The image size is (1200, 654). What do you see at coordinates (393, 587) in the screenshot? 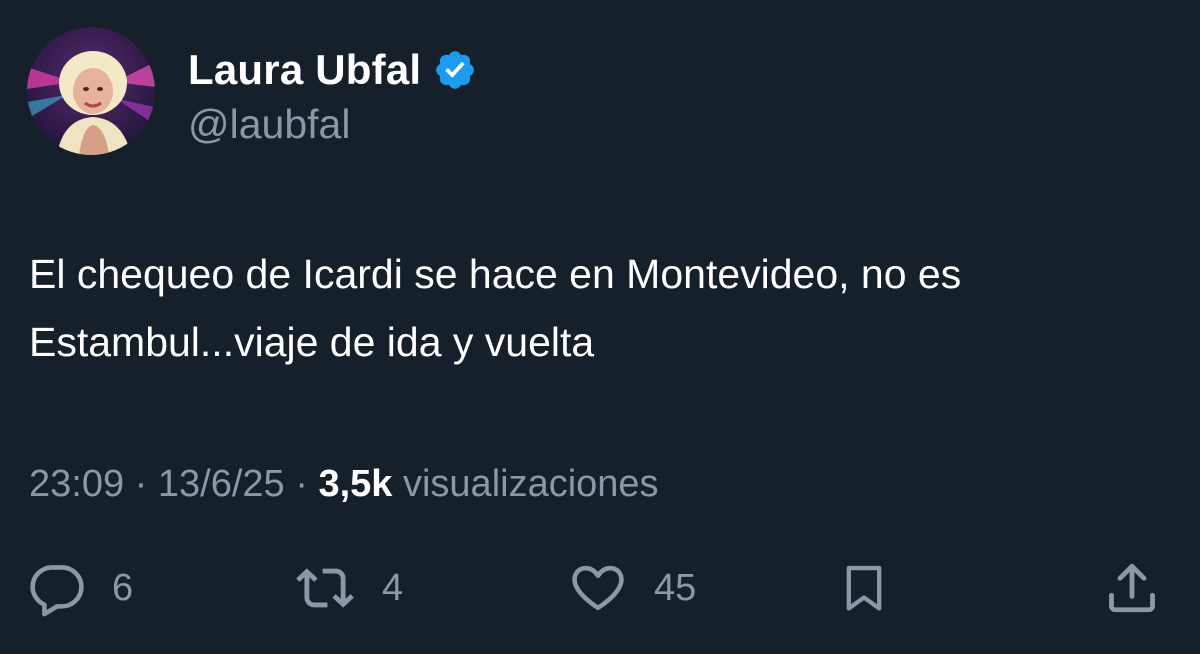
I see `retweet-count: 4` at bounding box center [393, 587].